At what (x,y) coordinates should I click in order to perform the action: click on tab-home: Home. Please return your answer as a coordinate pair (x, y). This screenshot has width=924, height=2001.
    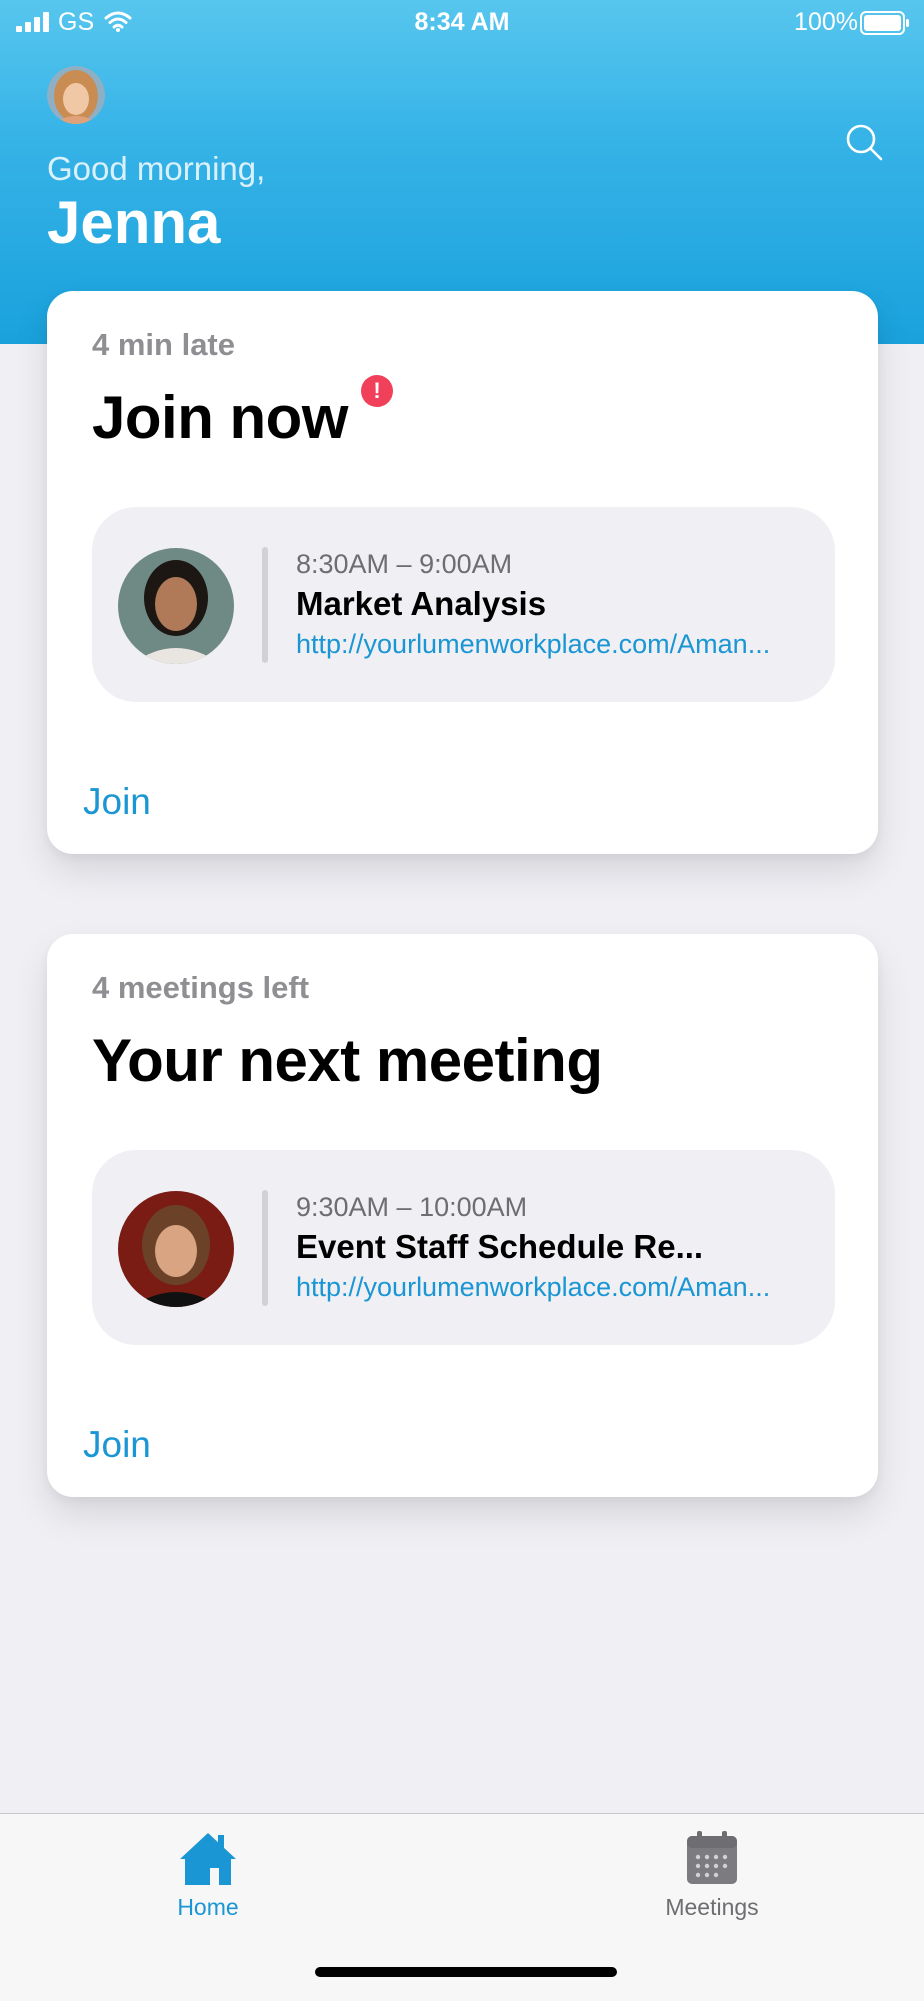
    Looking at the image, I should click on (208, 1879).